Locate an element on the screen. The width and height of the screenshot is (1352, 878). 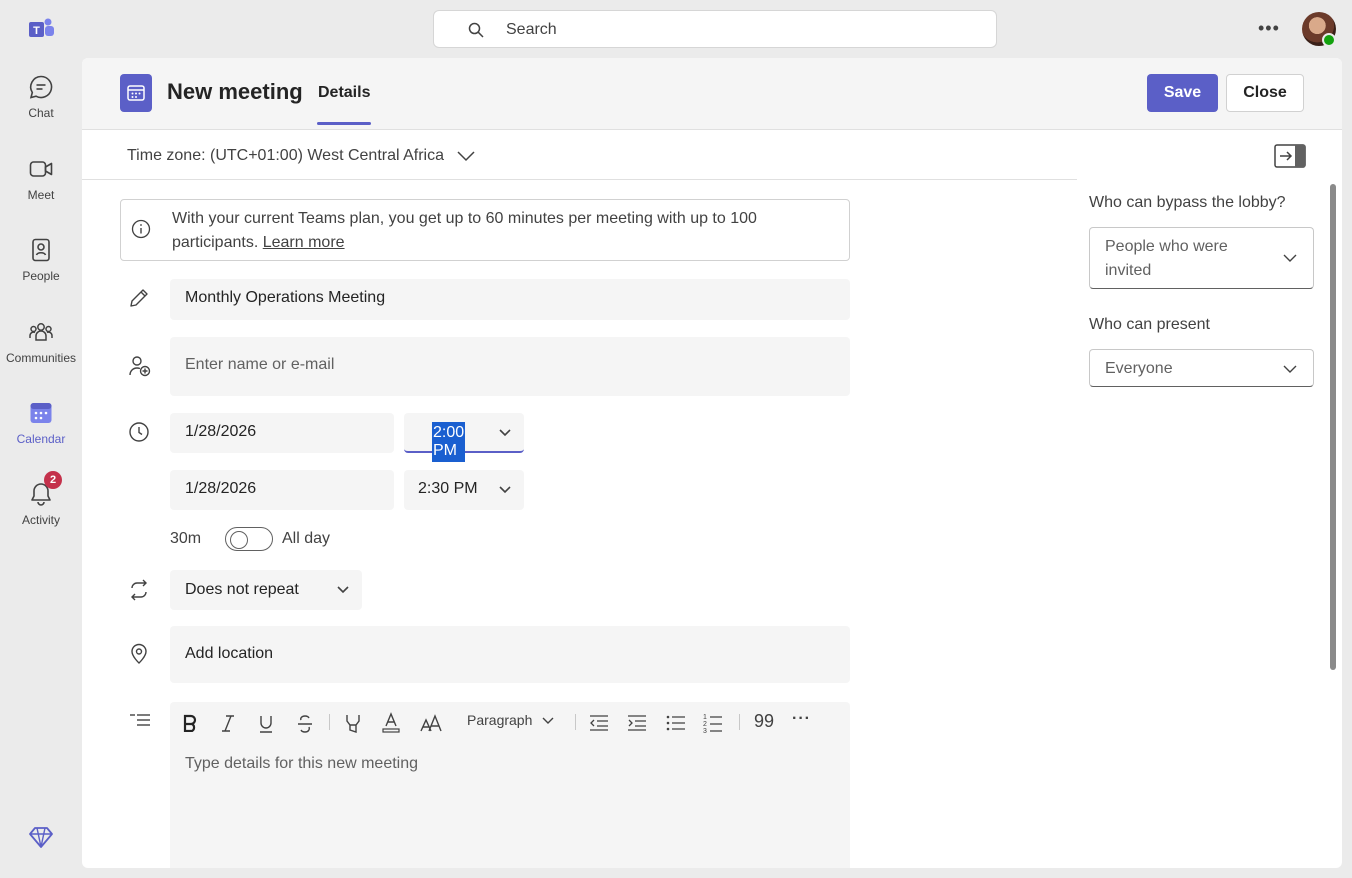
numbered-list-icon: 123 is located at coordinates (713, 723).